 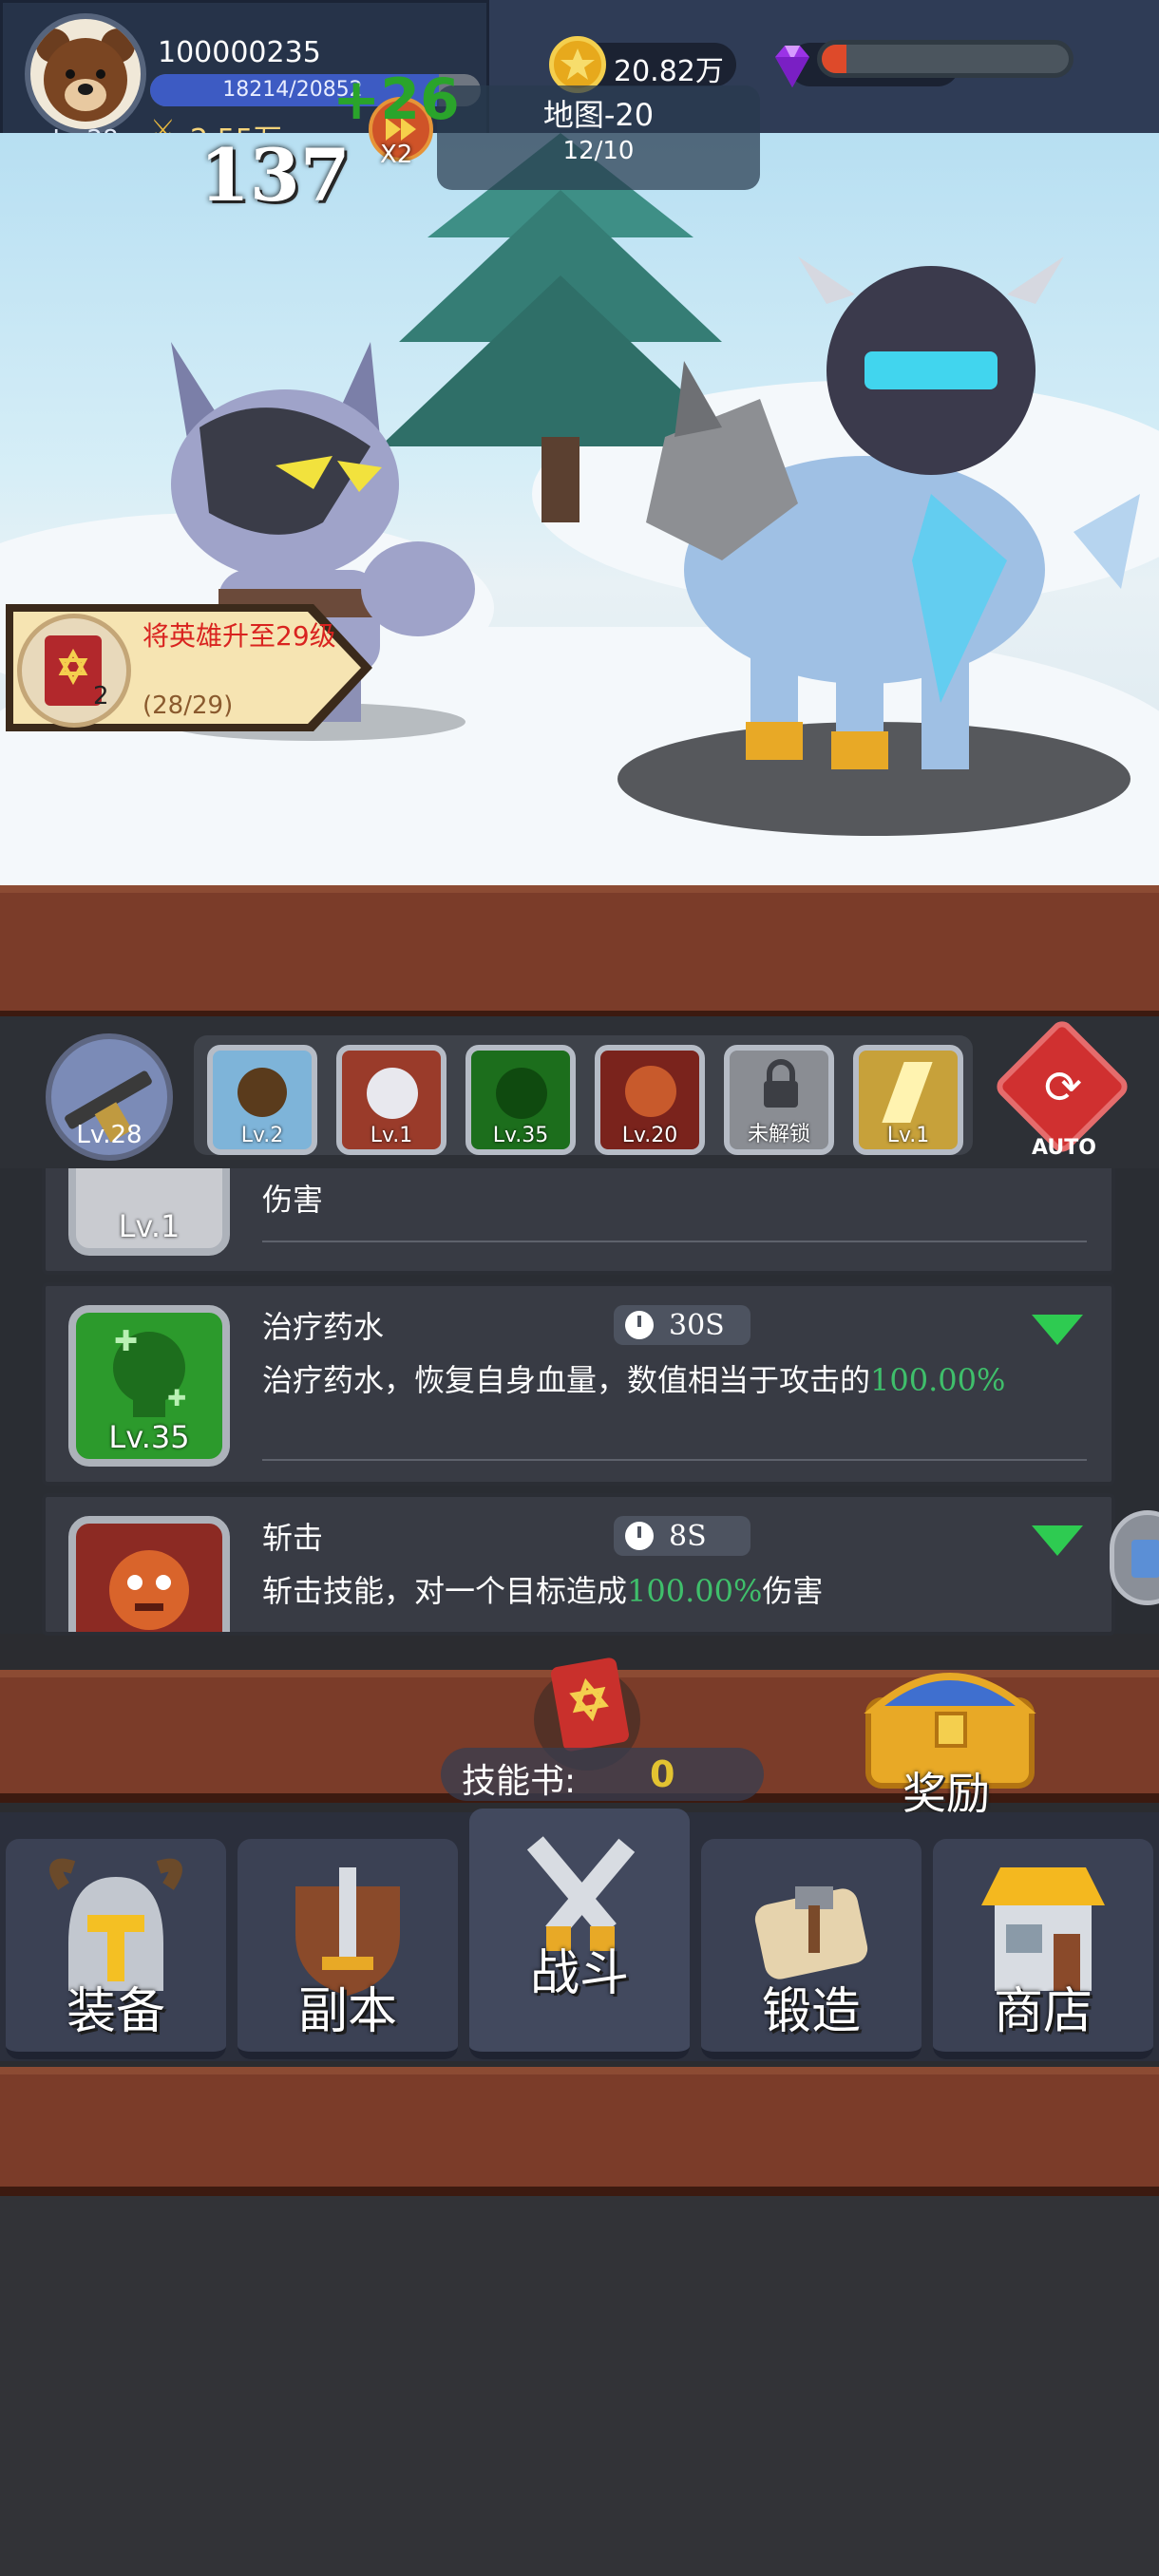 What do you see at coordinates (579, 1934) in the screenshot?
I see `nav-battle: 战斗` at bounding box center [579, 1934].